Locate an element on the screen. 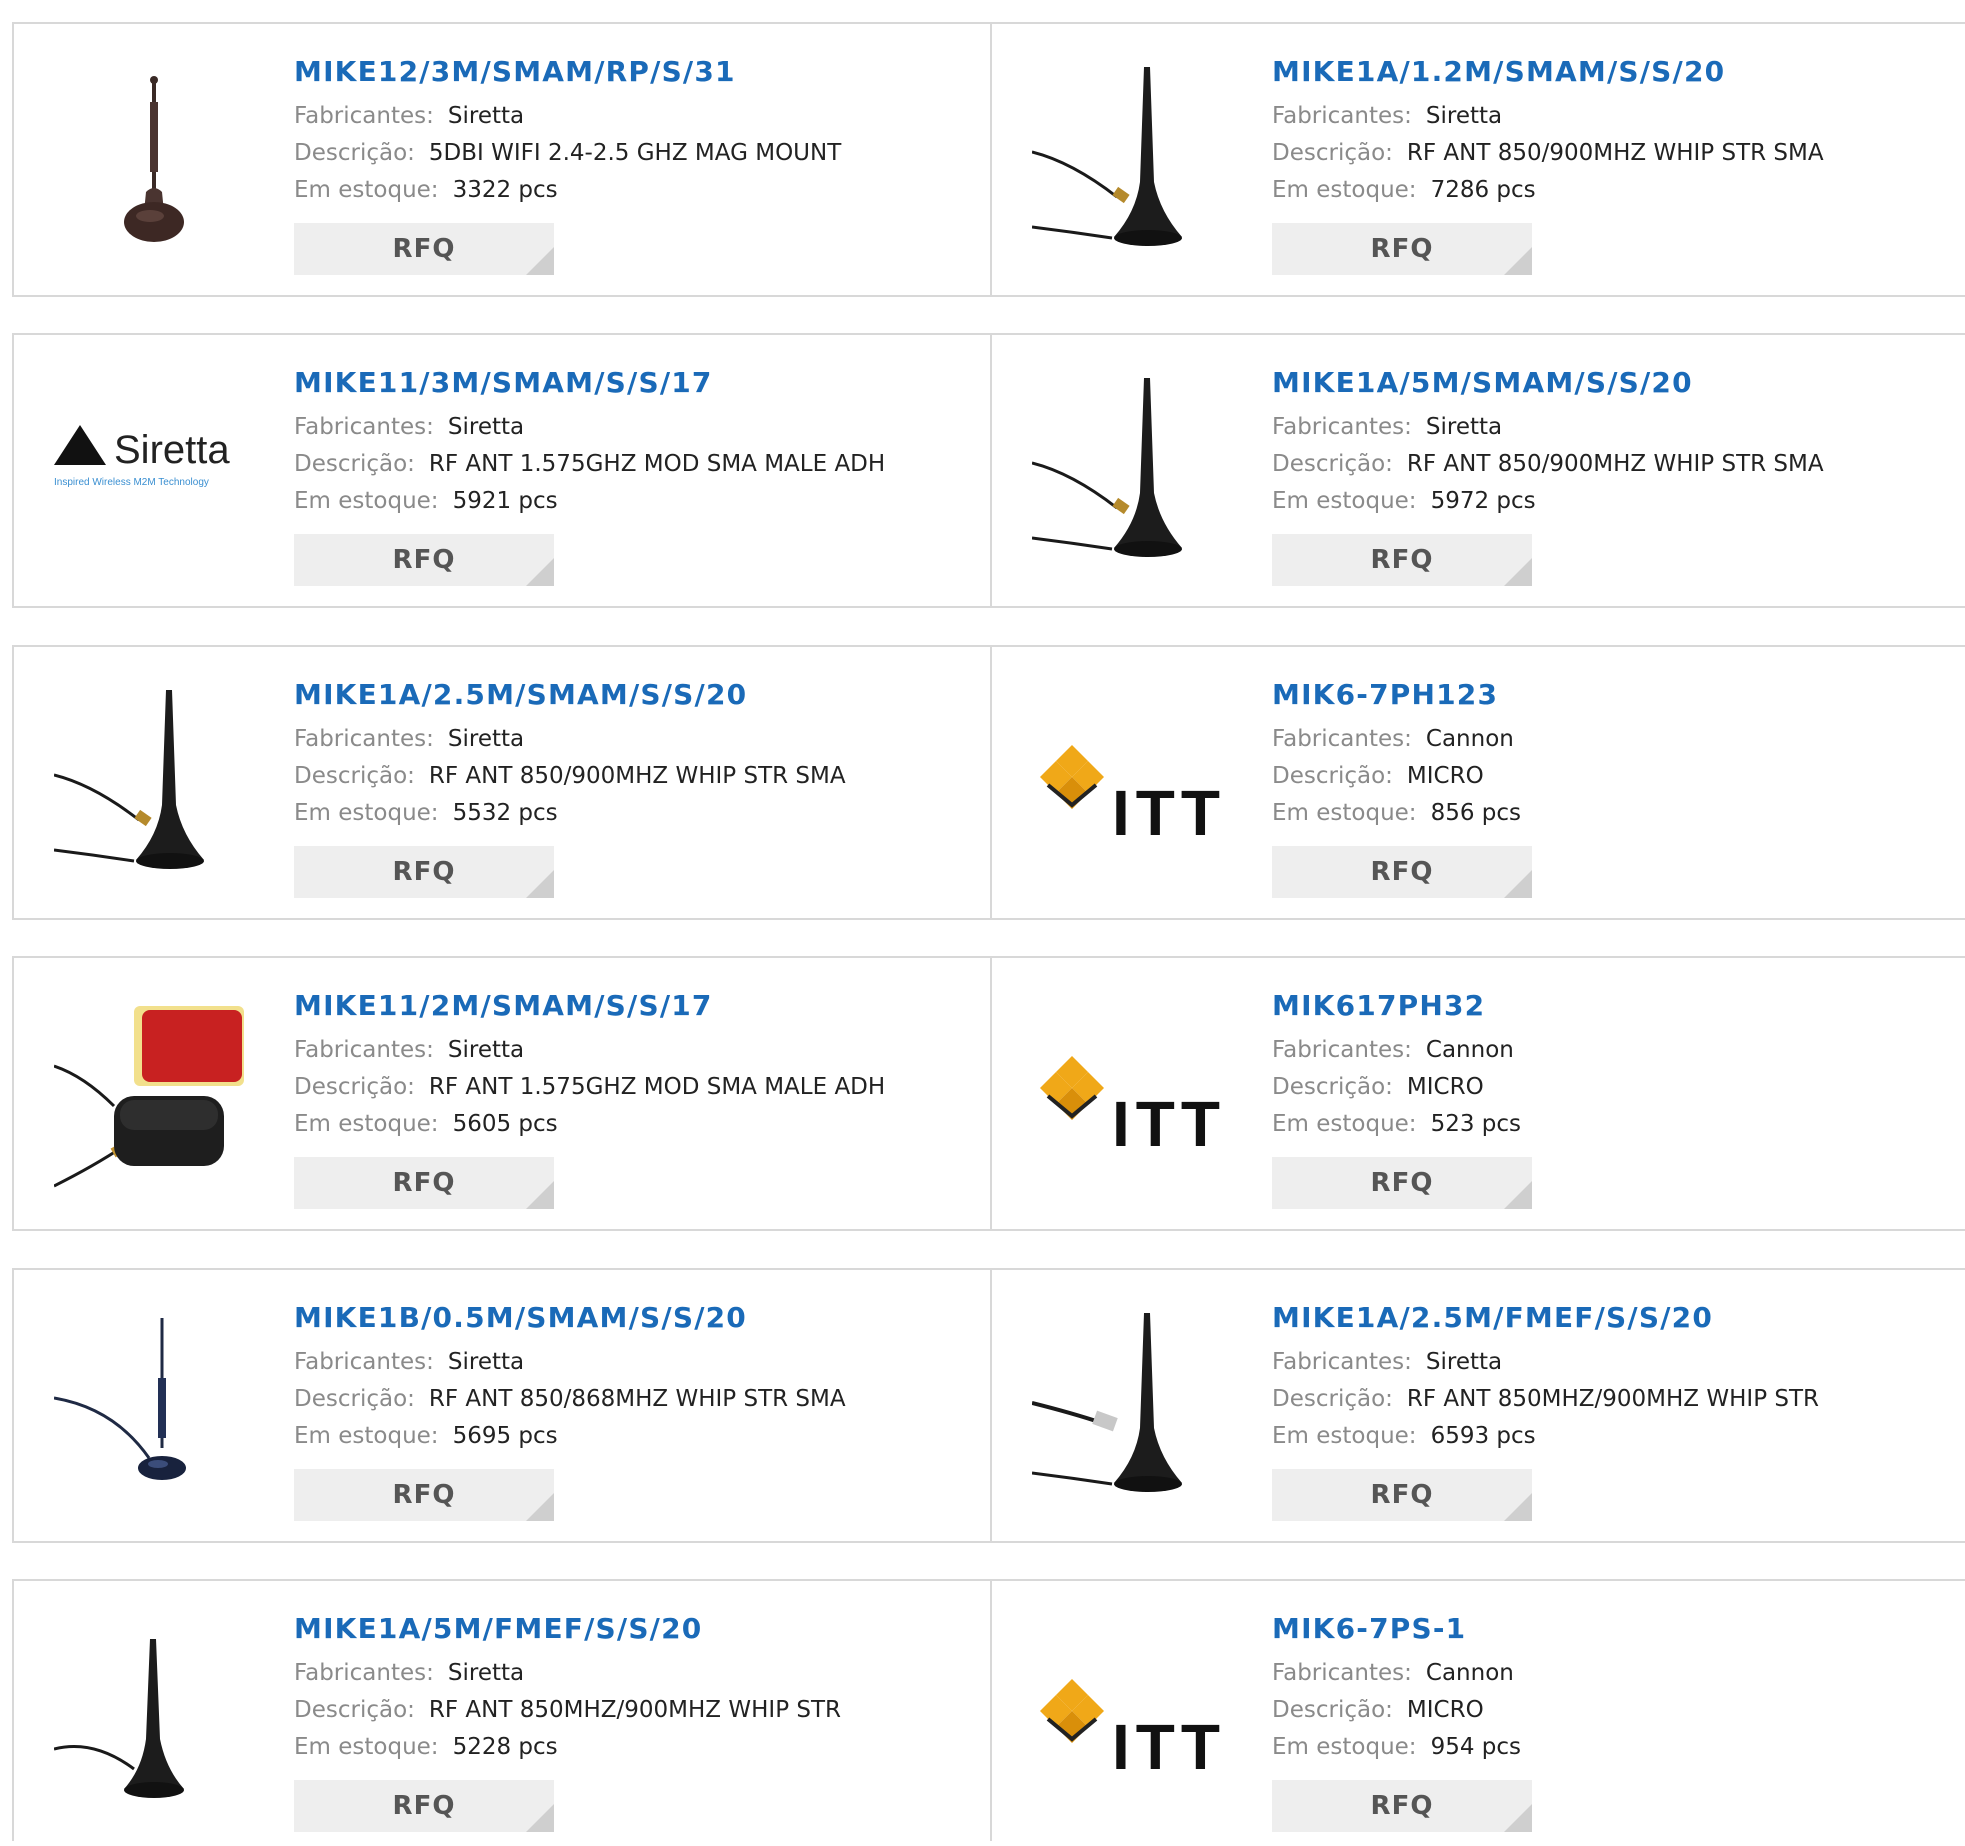 Image resolution: width=1965 pixels, height=1846 pixels. part-number-link: MIKE1B/0.5M/SMAM/S/S/20 is located at coordinates (570, 1318).